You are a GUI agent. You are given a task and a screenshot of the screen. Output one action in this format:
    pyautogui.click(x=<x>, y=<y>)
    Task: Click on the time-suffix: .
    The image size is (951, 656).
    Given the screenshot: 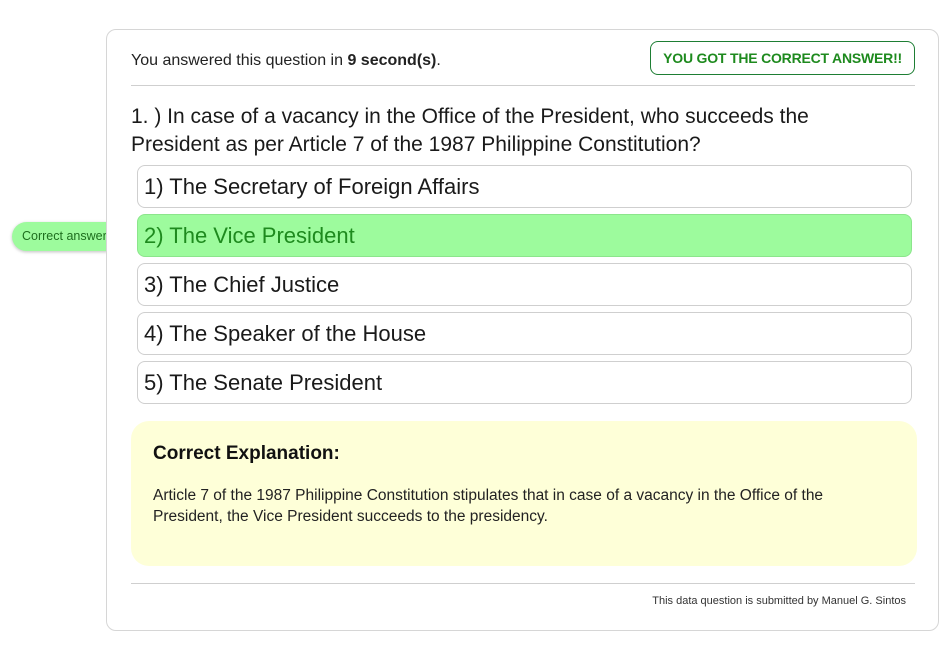 What is the action you would take?
    pyautogui.click(x=438, y=60)
    